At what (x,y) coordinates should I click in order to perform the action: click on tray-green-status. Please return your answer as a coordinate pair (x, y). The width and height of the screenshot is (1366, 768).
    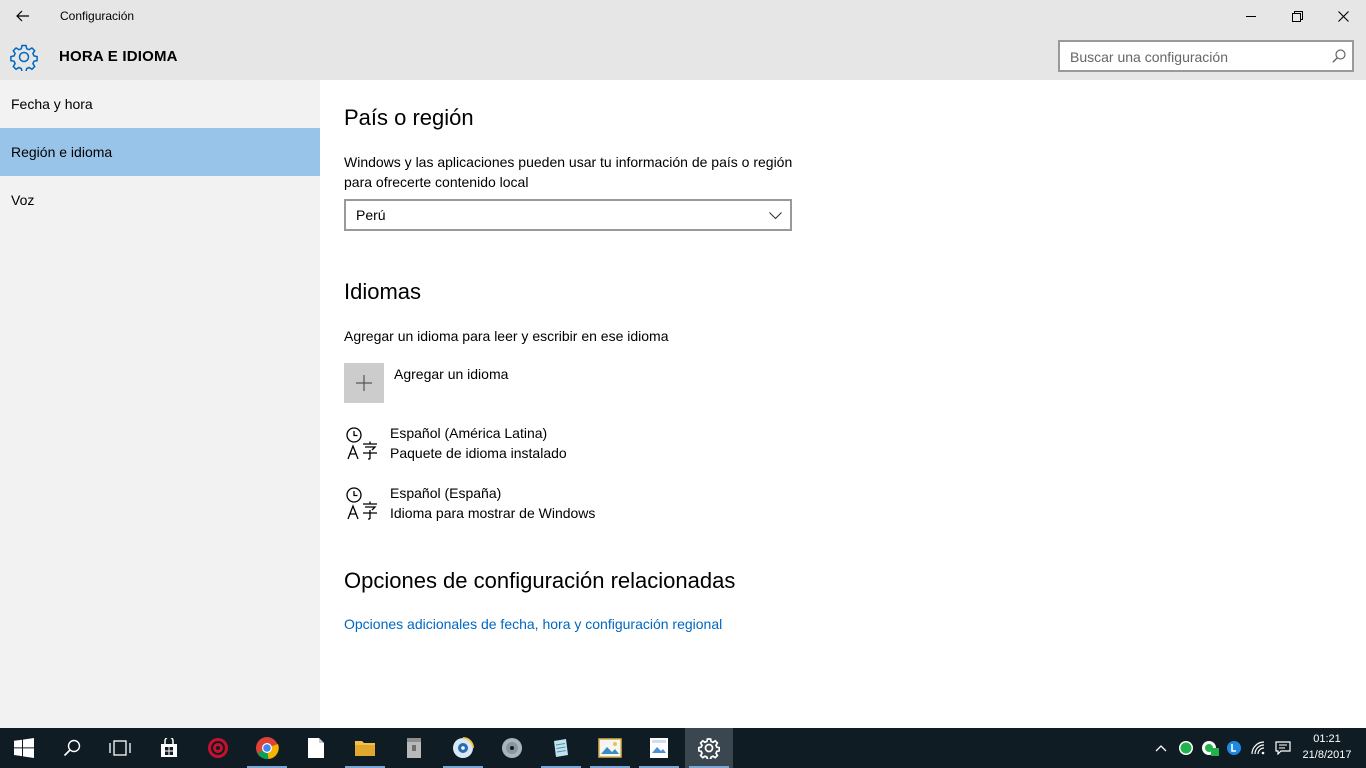
    Looking at the image, I should click on (1186, 748).